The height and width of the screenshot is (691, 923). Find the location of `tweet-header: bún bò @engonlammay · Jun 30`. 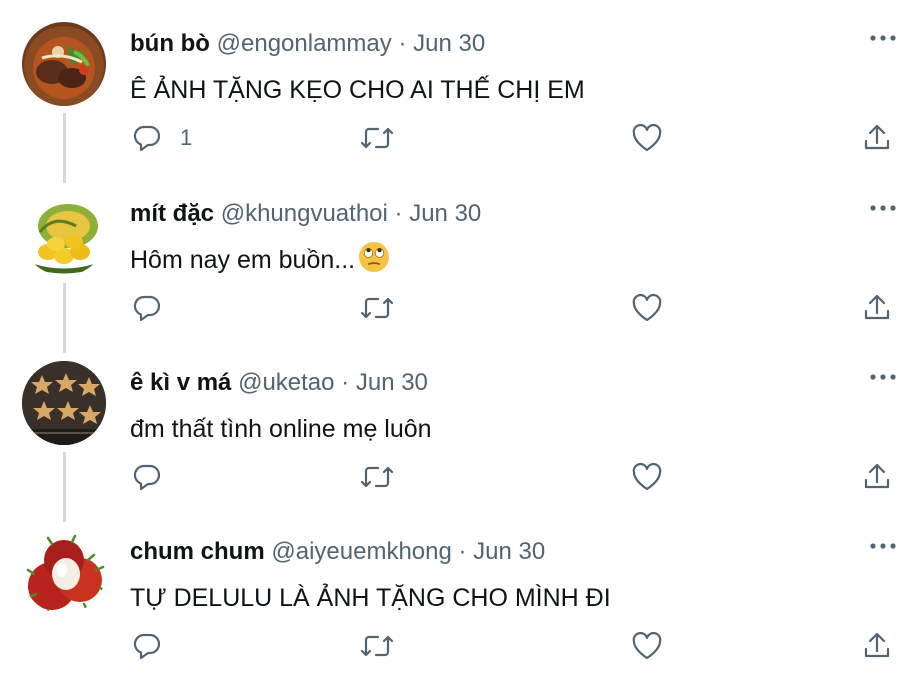

tweet-header: bún bò @engonlammay · Jun 30 is located at coordinates (307, 44).